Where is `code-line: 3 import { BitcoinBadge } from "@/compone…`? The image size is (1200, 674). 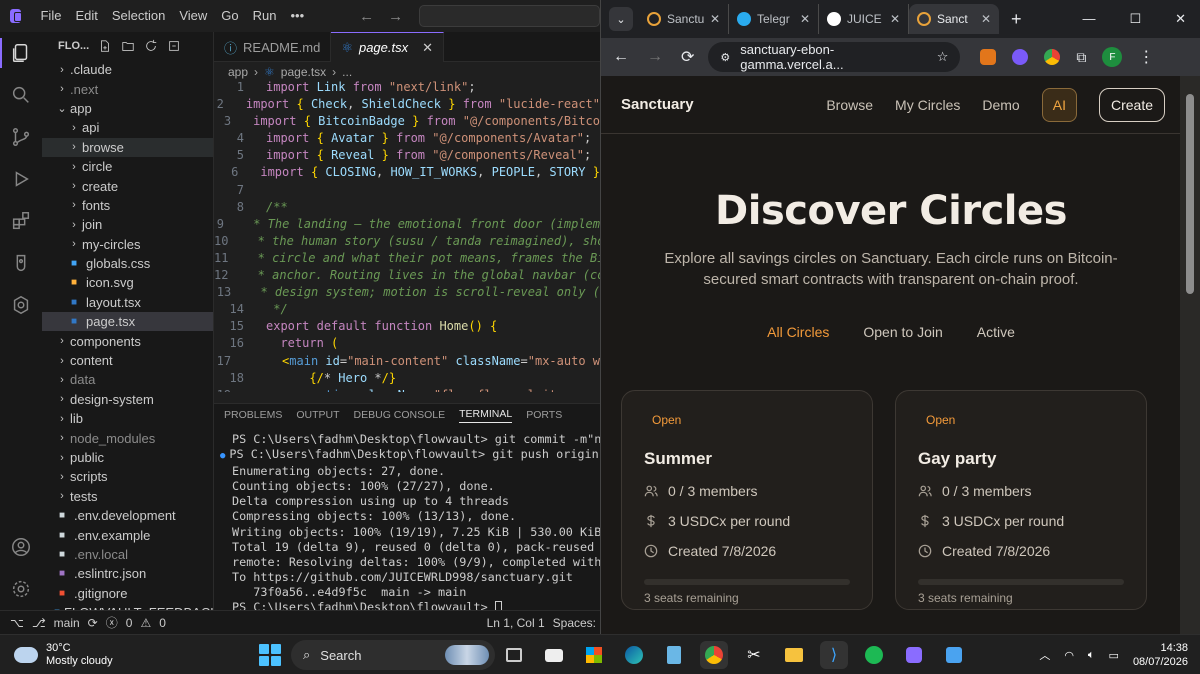
code-line: 3 import { BitcoinBadge } from "@/compone… is located at coordinates (407, 122).